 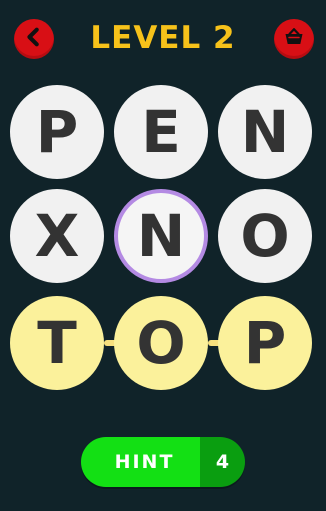 I want to click on tile-letter: T, so click(x=57, y=343).